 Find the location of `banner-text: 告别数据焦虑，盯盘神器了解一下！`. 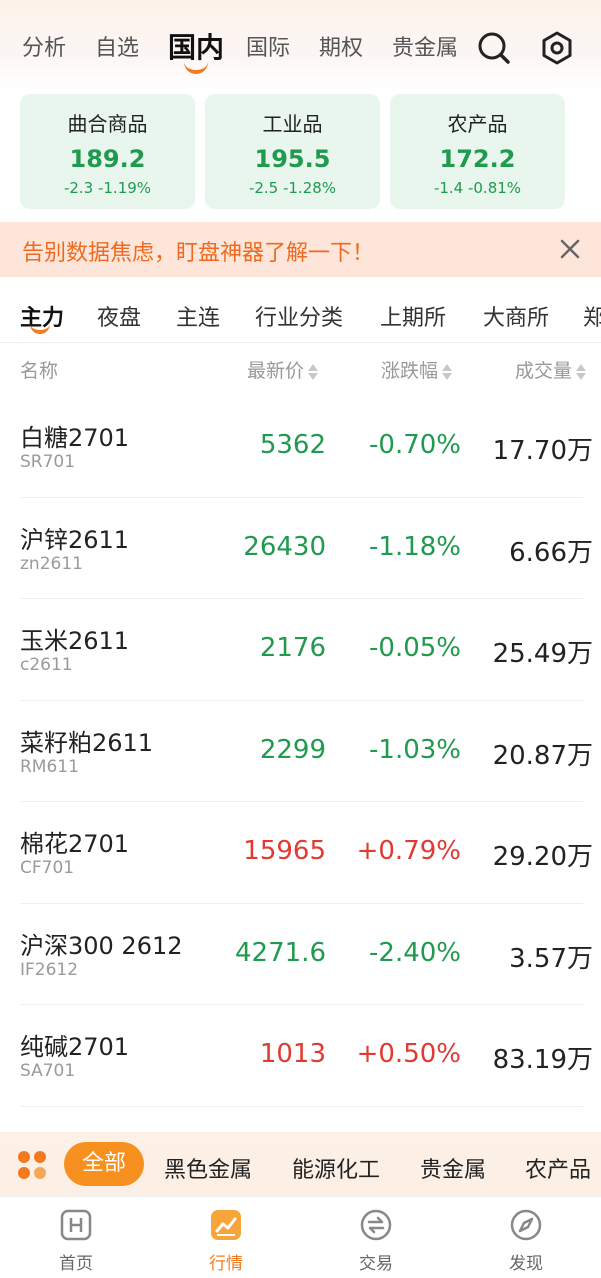

banner-text: 告别数据焦虑，盯盘神器了解一下！ is located at coordinates (198, 253).